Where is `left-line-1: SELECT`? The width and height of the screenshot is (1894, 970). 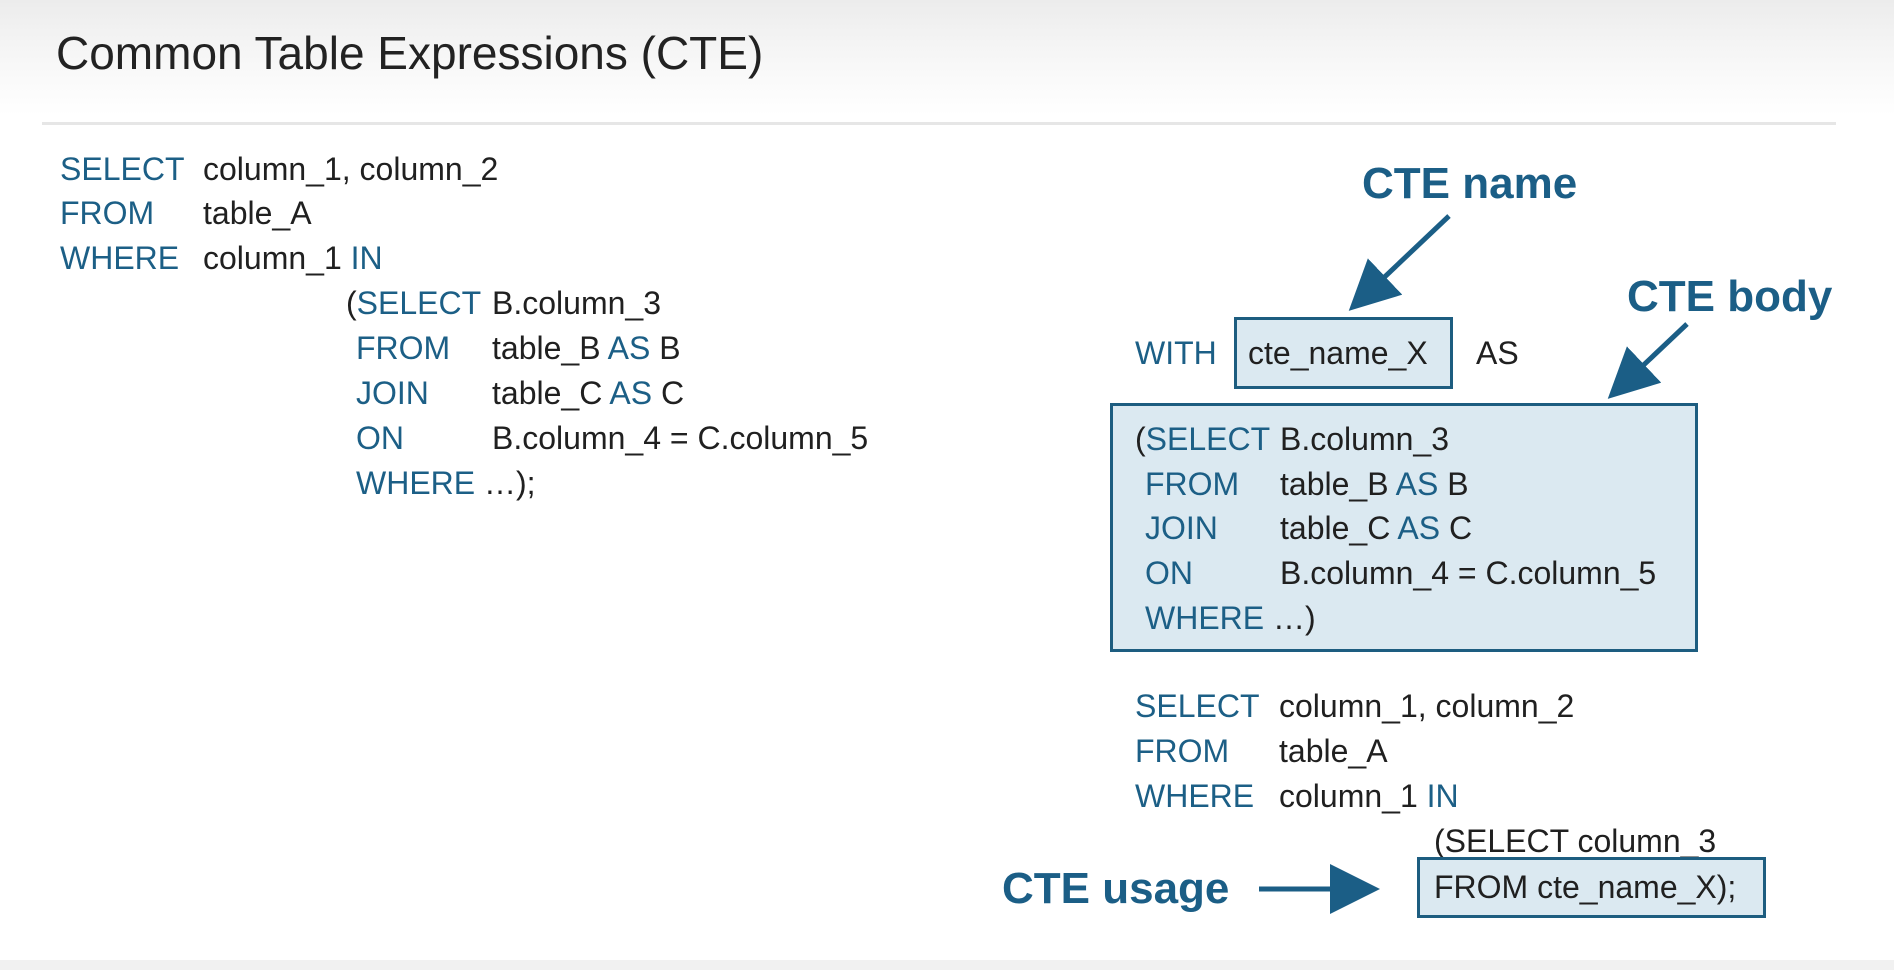 left-line-1: SELECT is located at coordinates (122, 169).